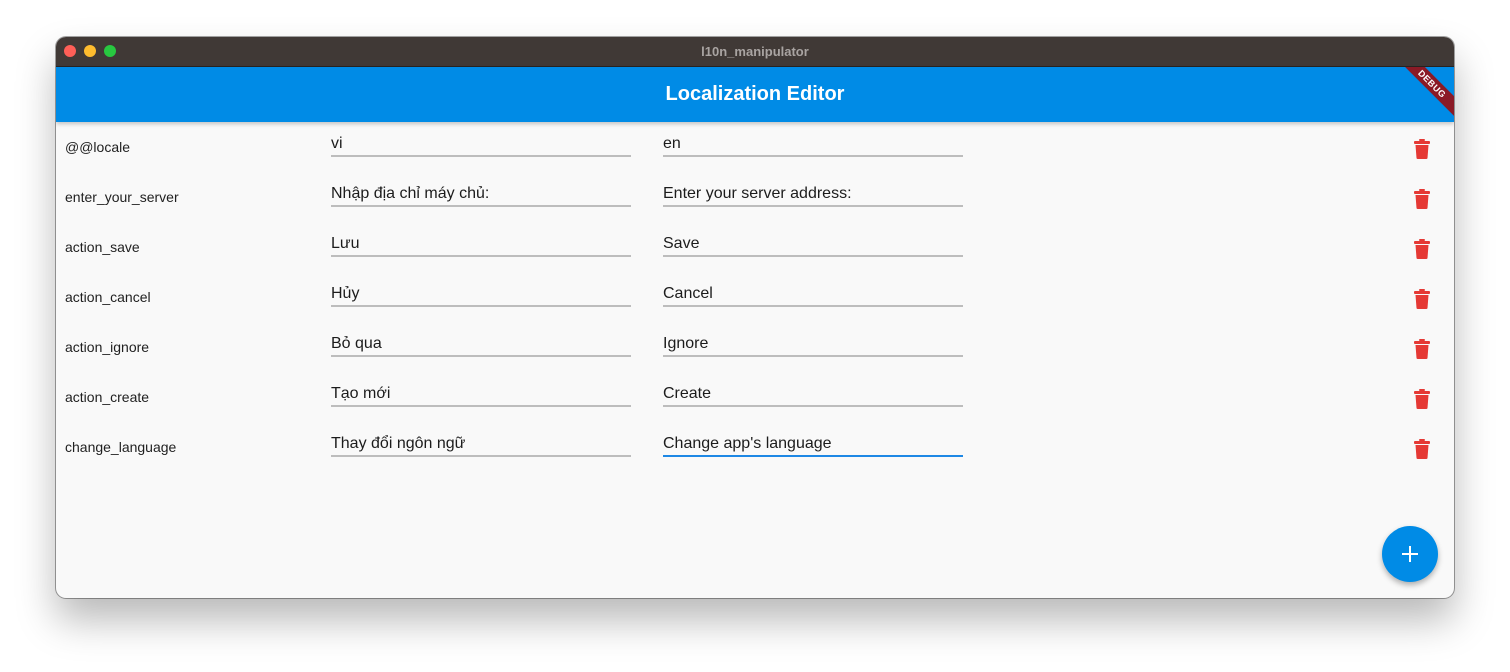  I want to click on entry-key-label: action_save, so click(102, 247).